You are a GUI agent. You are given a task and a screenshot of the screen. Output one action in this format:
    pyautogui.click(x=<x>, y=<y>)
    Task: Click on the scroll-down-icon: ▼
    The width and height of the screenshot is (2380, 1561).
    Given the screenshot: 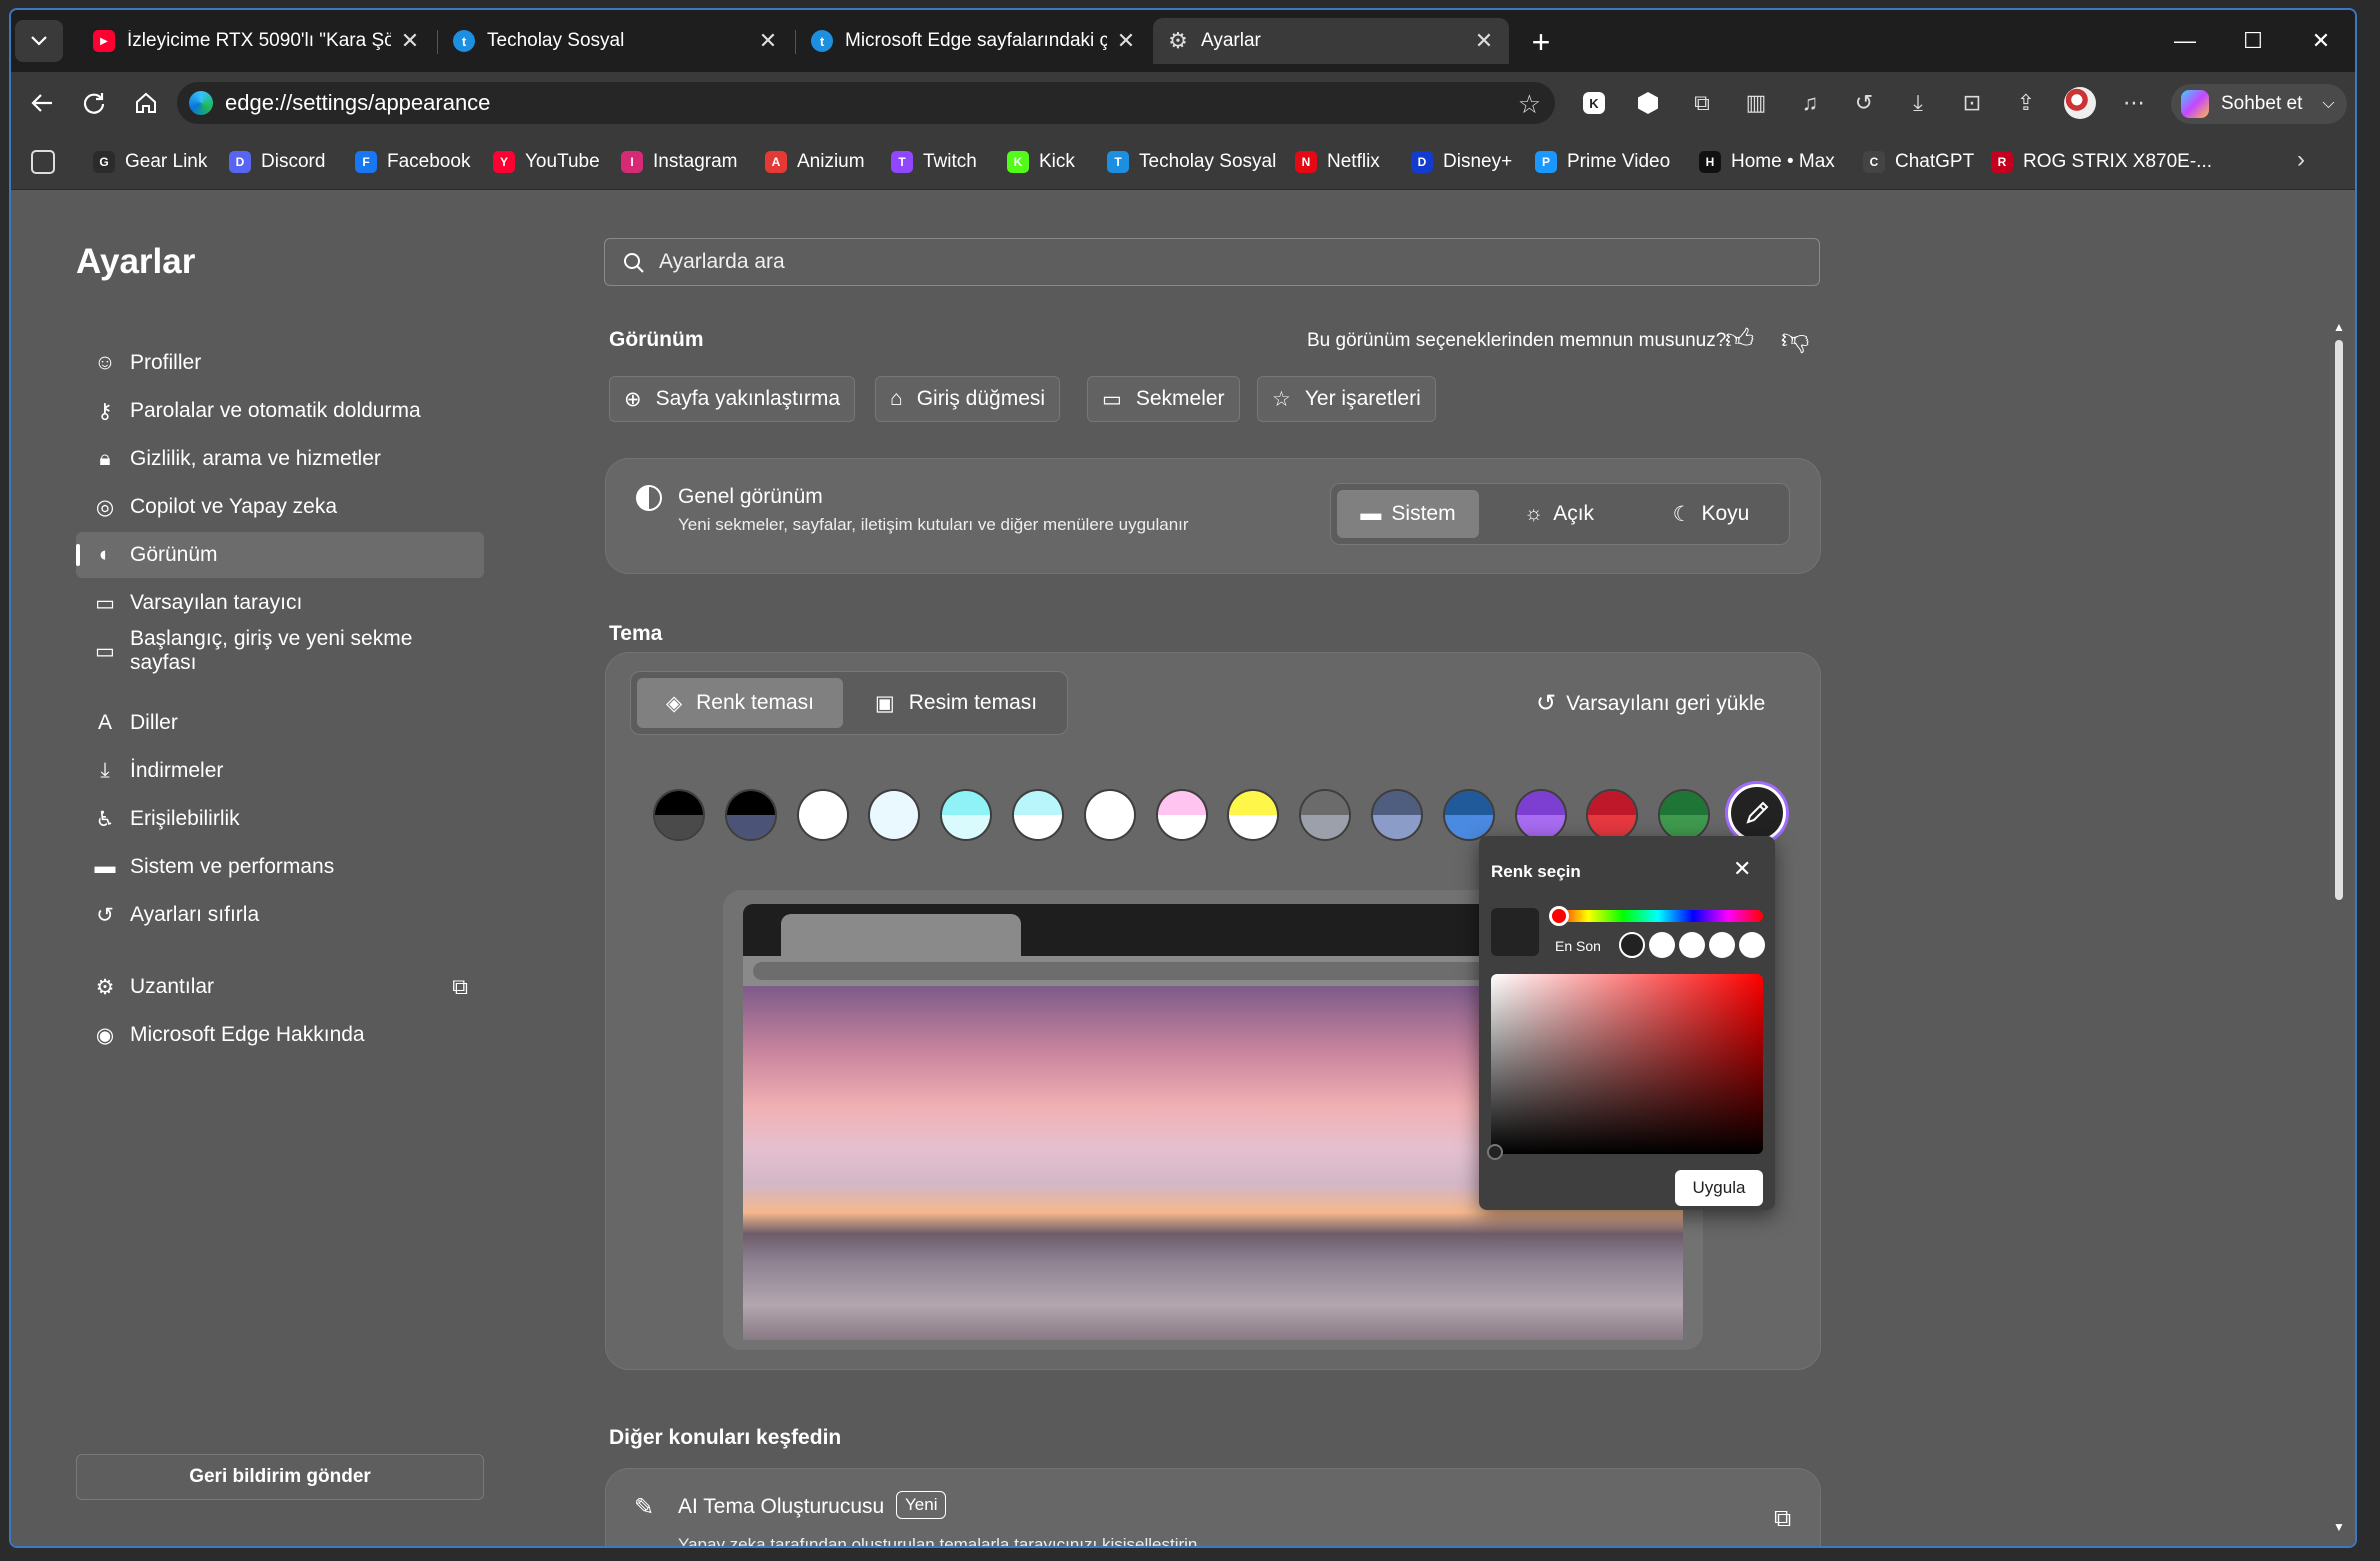 What is the action you would take?
    pyautogui.click(x=2339, y=1527)
    